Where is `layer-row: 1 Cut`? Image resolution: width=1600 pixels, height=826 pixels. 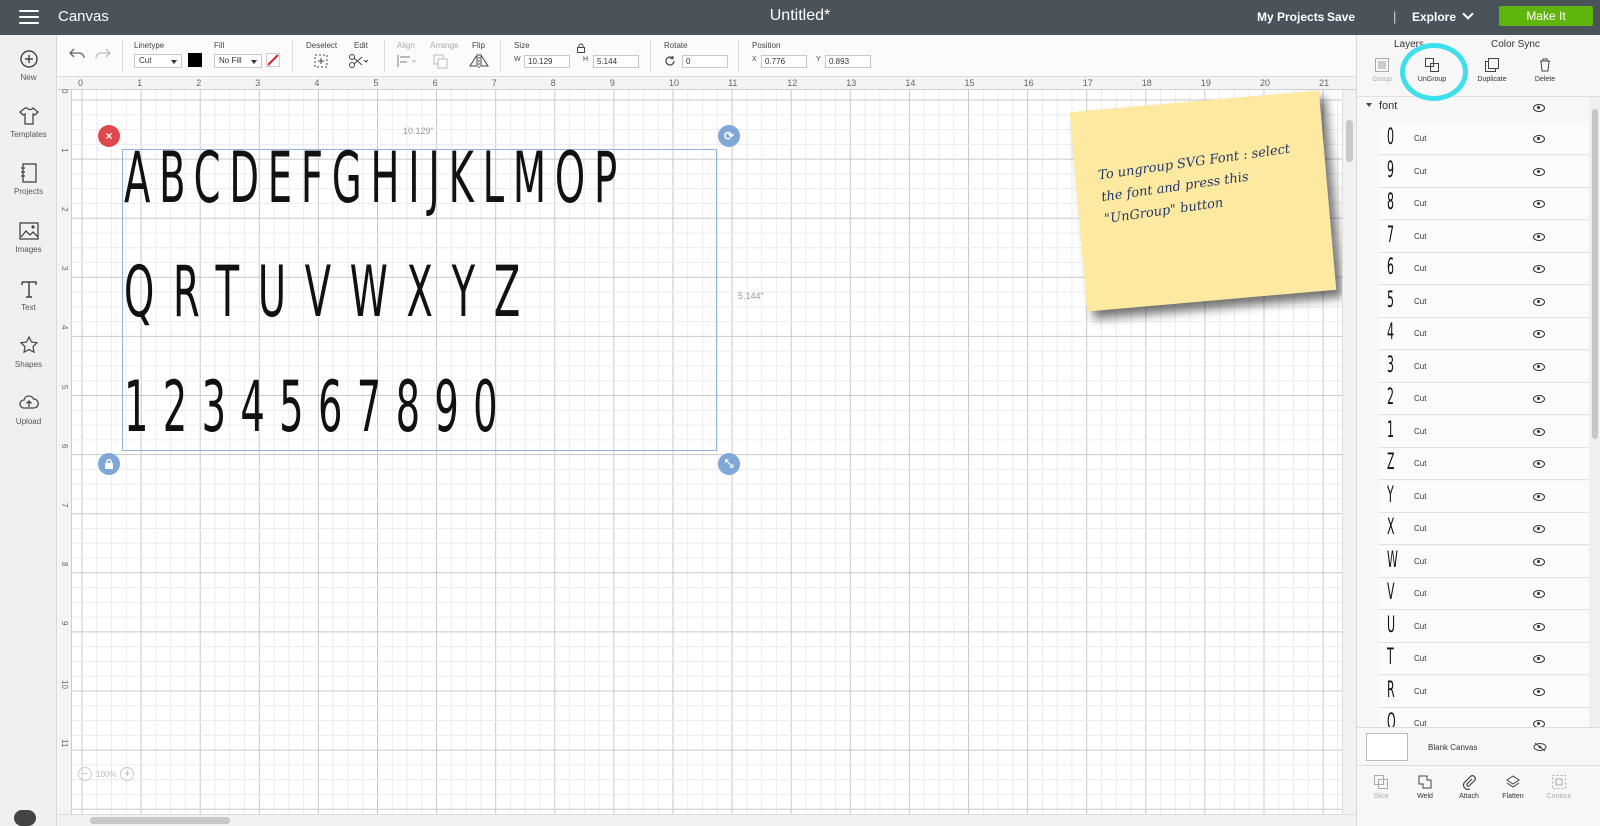 layer-row: 1 Cut is located at coordinates (1484, 431).